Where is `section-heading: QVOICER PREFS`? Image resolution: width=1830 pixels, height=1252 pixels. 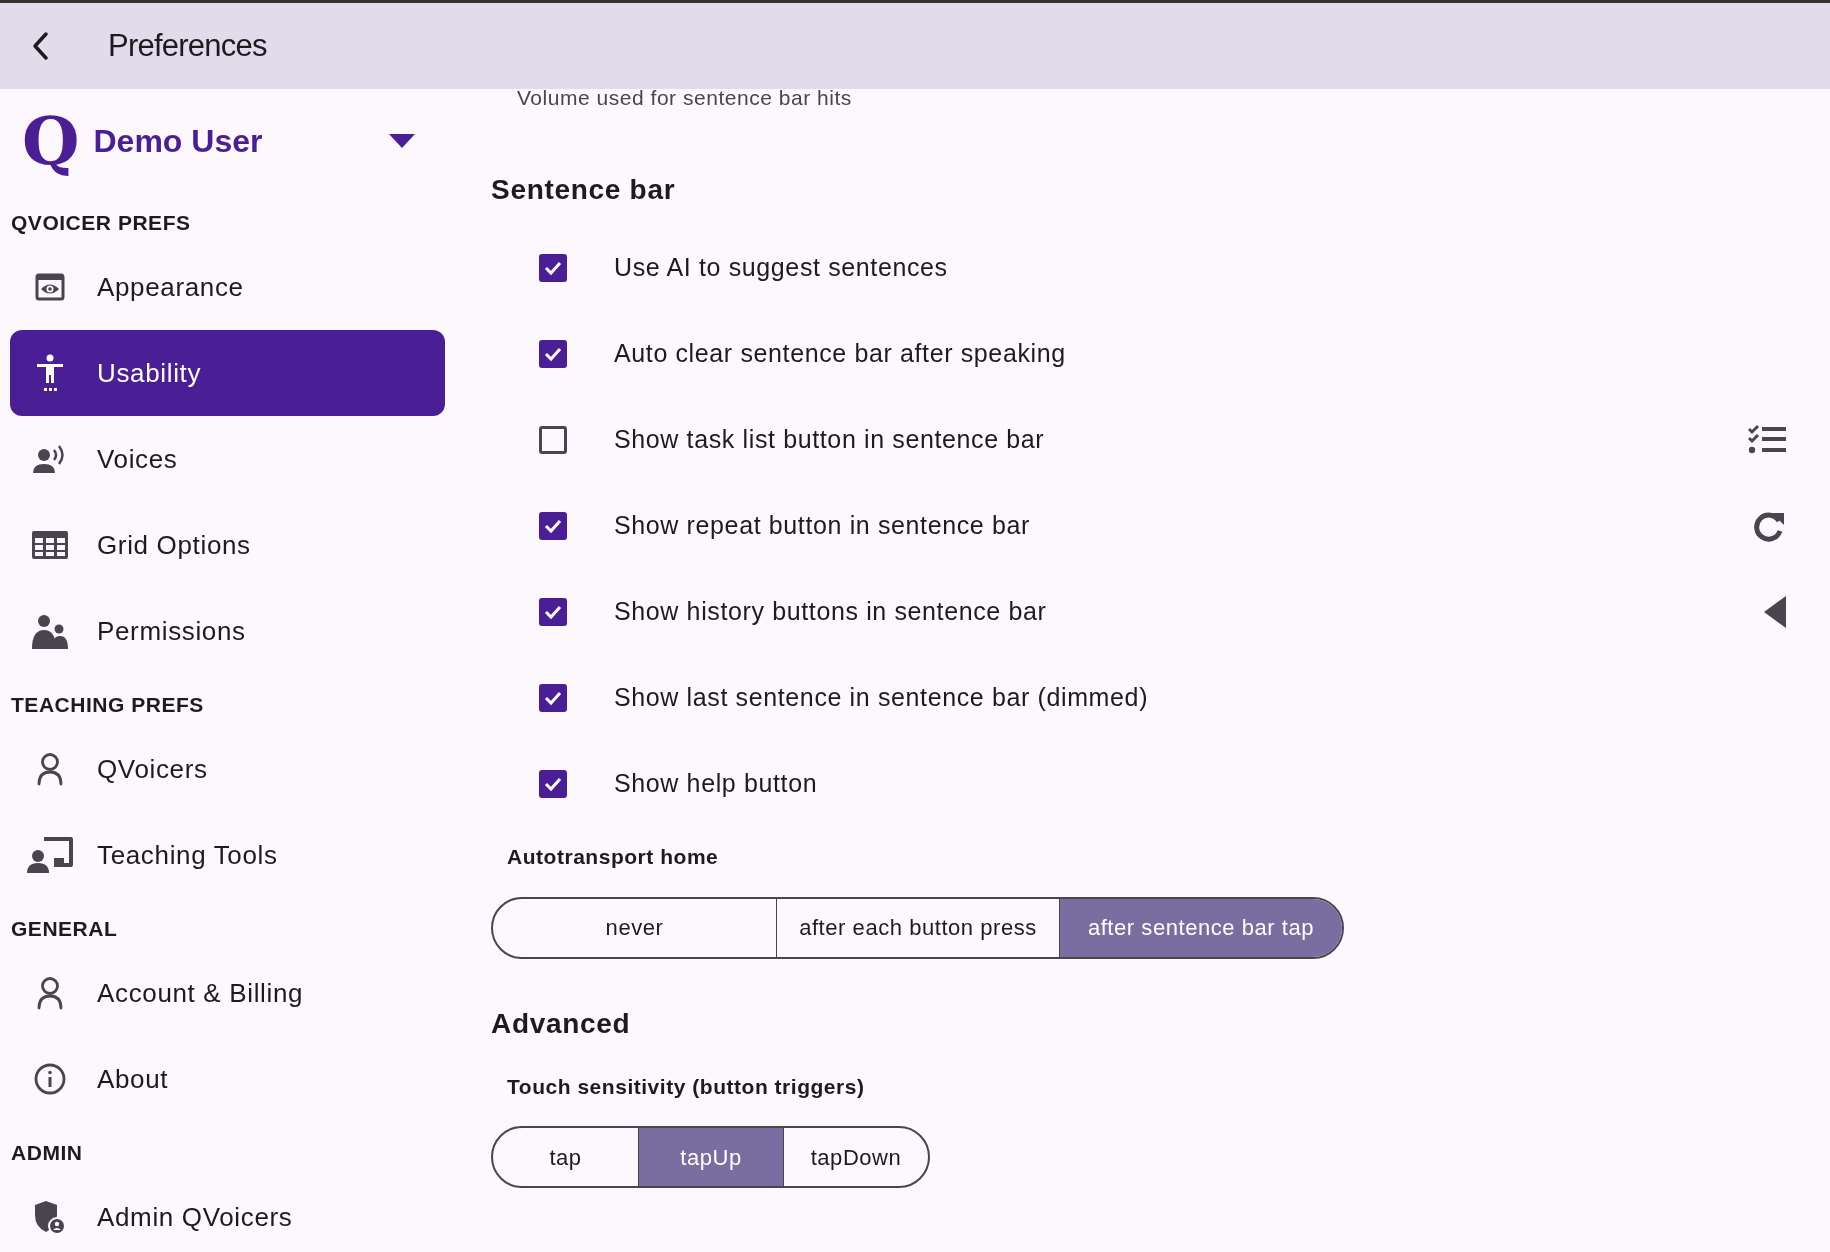 section-heading: QVOICER PREFS is located at coordinates (100, 223).